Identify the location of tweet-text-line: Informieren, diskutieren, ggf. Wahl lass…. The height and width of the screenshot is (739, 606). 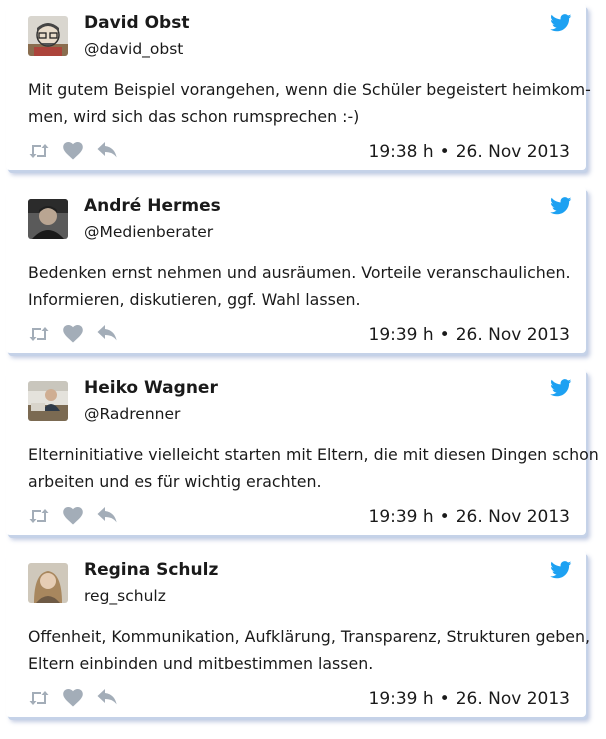
(194, 299).